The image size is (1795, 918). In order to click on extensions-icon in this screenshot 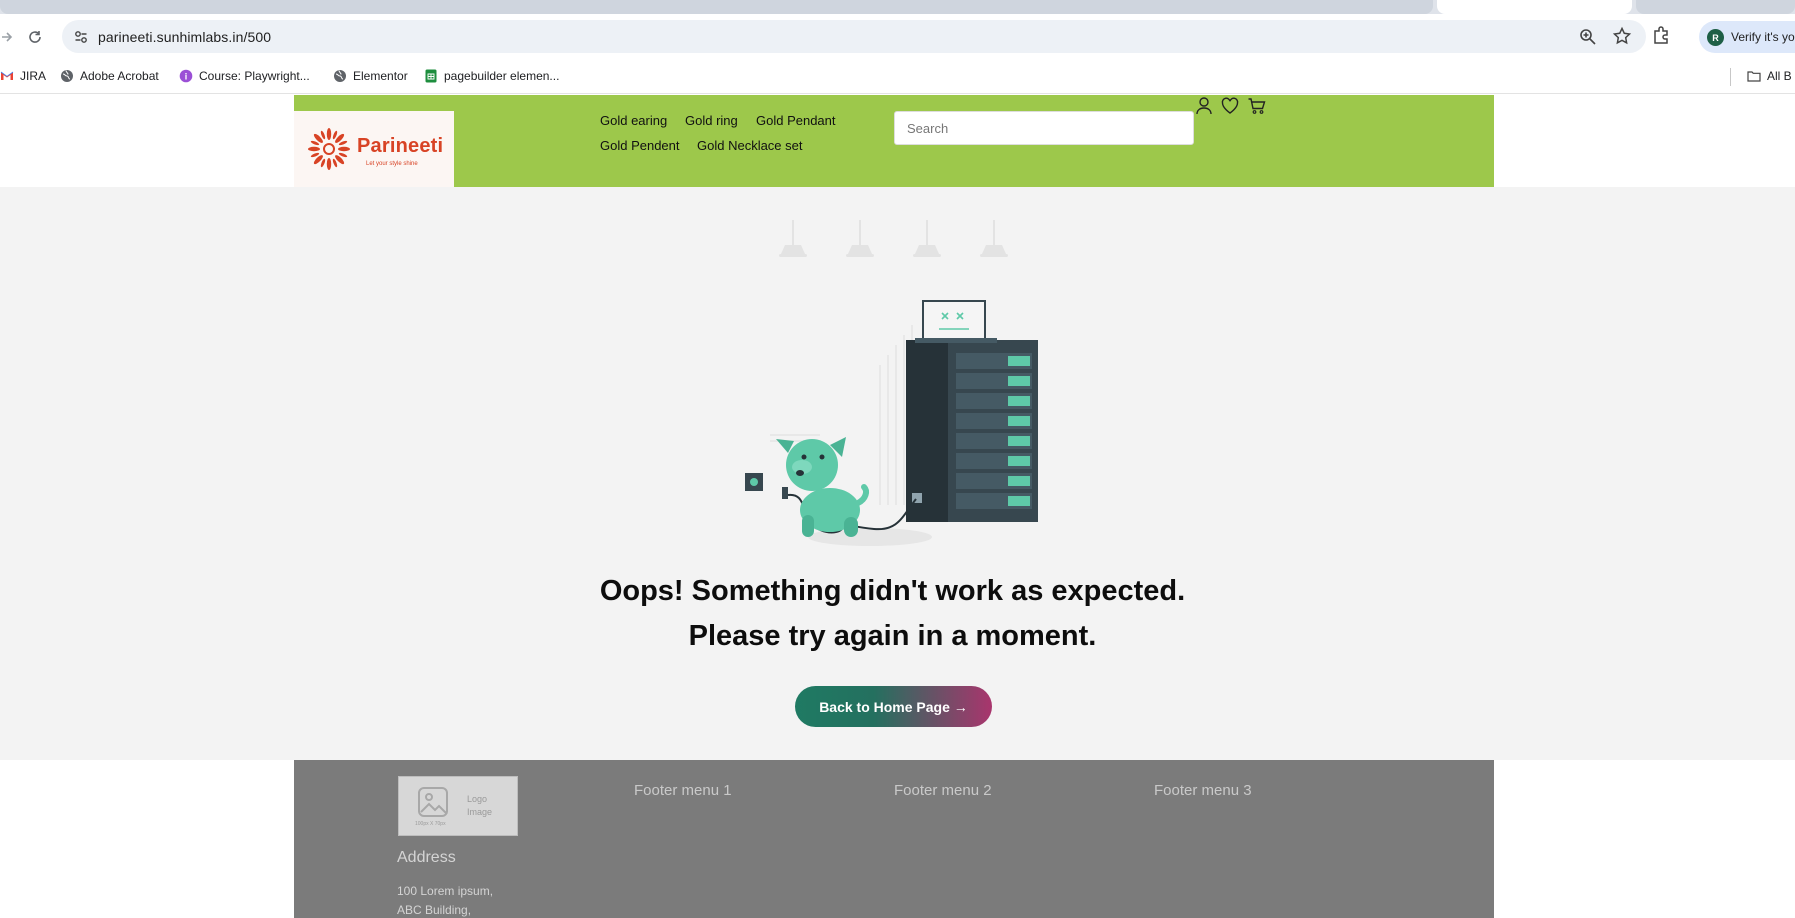, I will do `click(1662, 35)`.